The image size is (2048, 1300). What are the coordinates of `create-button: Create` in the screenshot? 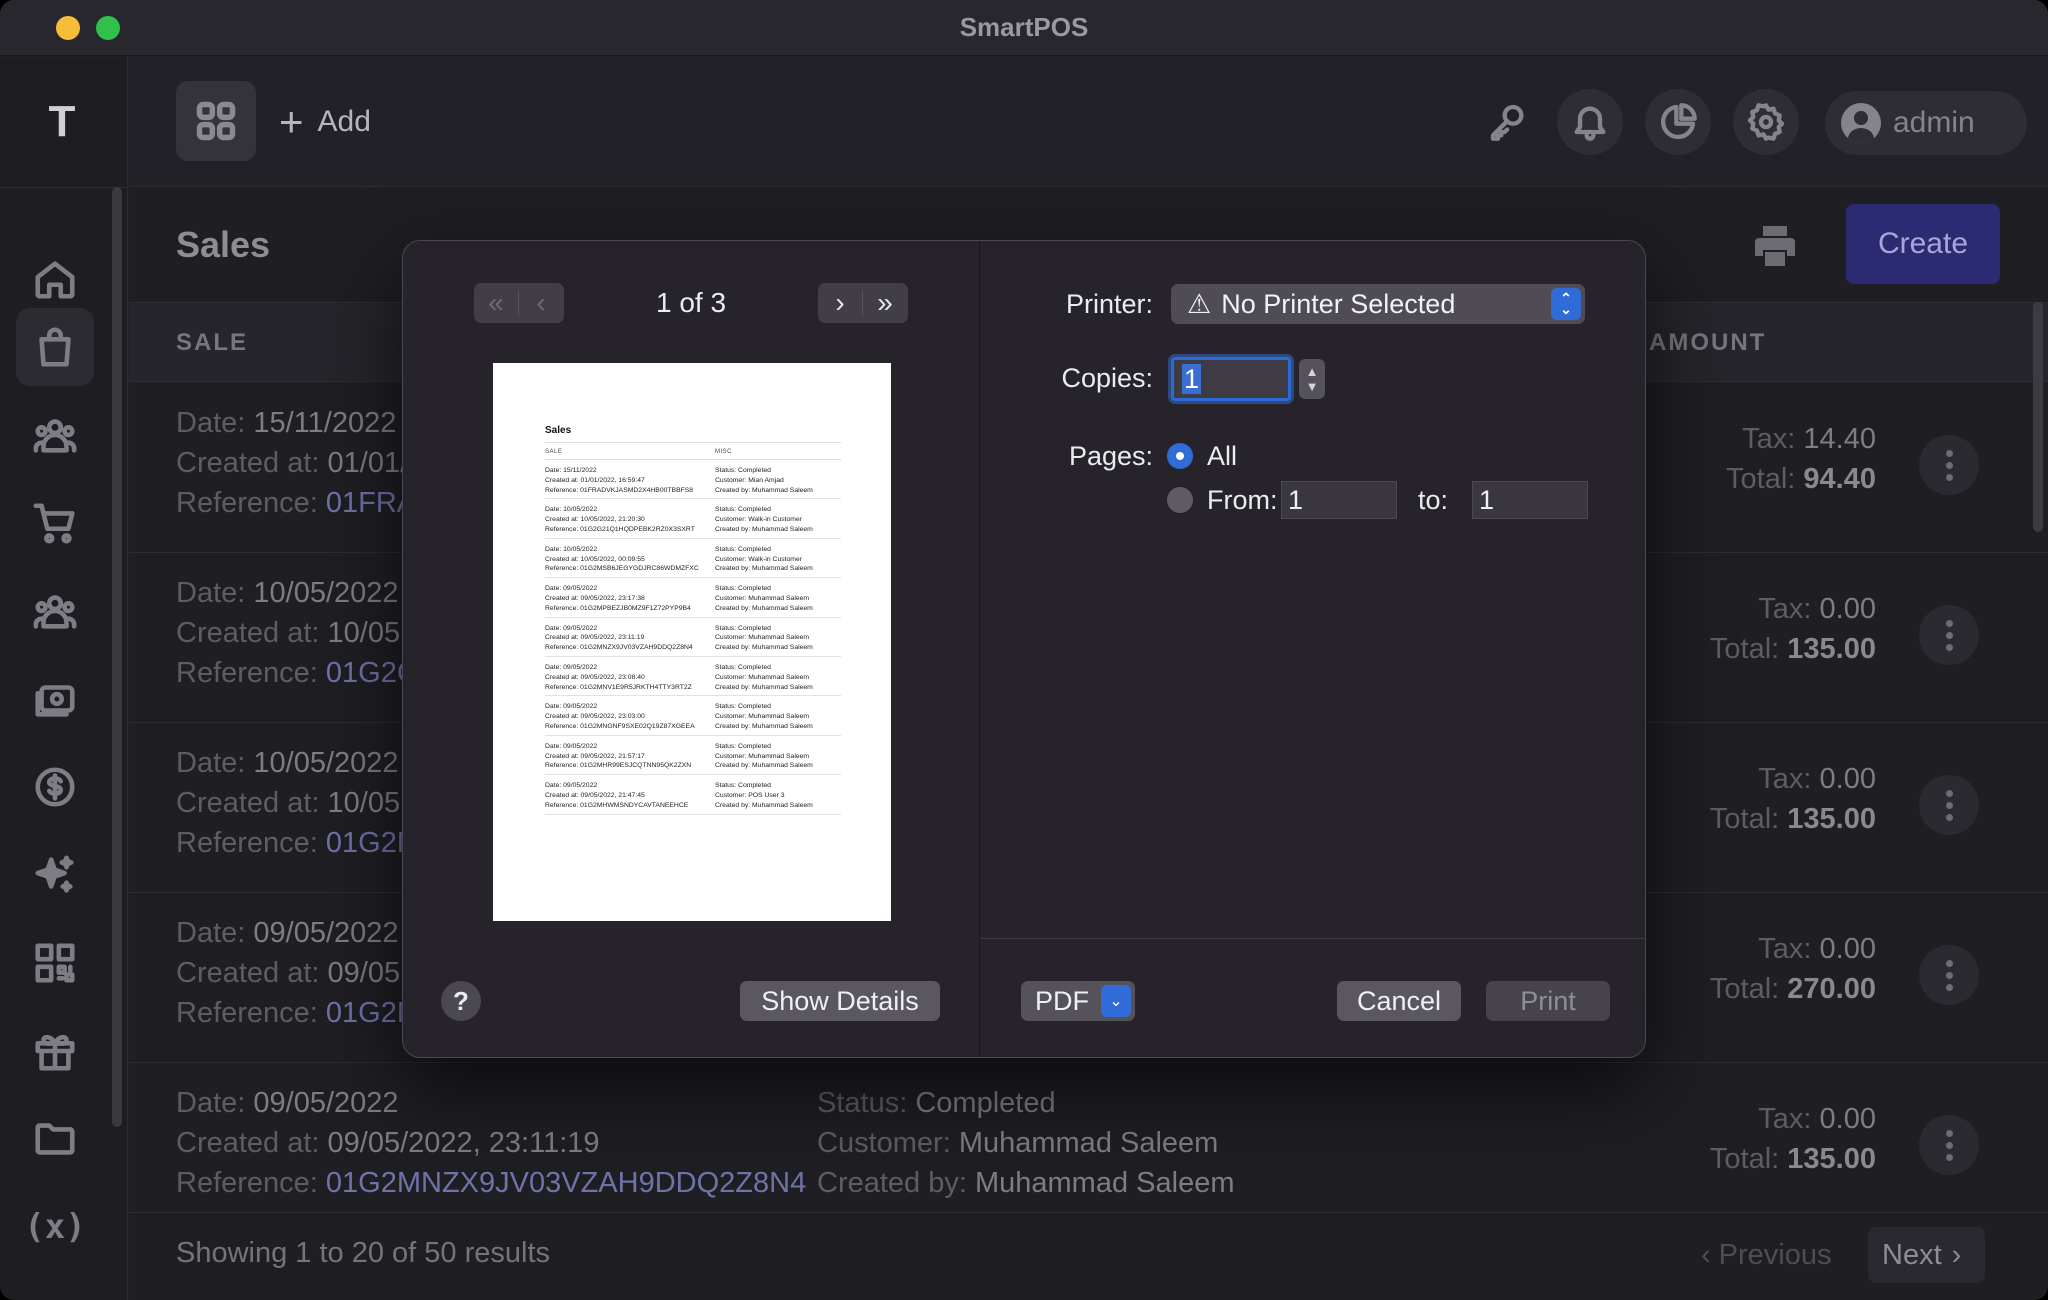 It's located at (1923, 244).